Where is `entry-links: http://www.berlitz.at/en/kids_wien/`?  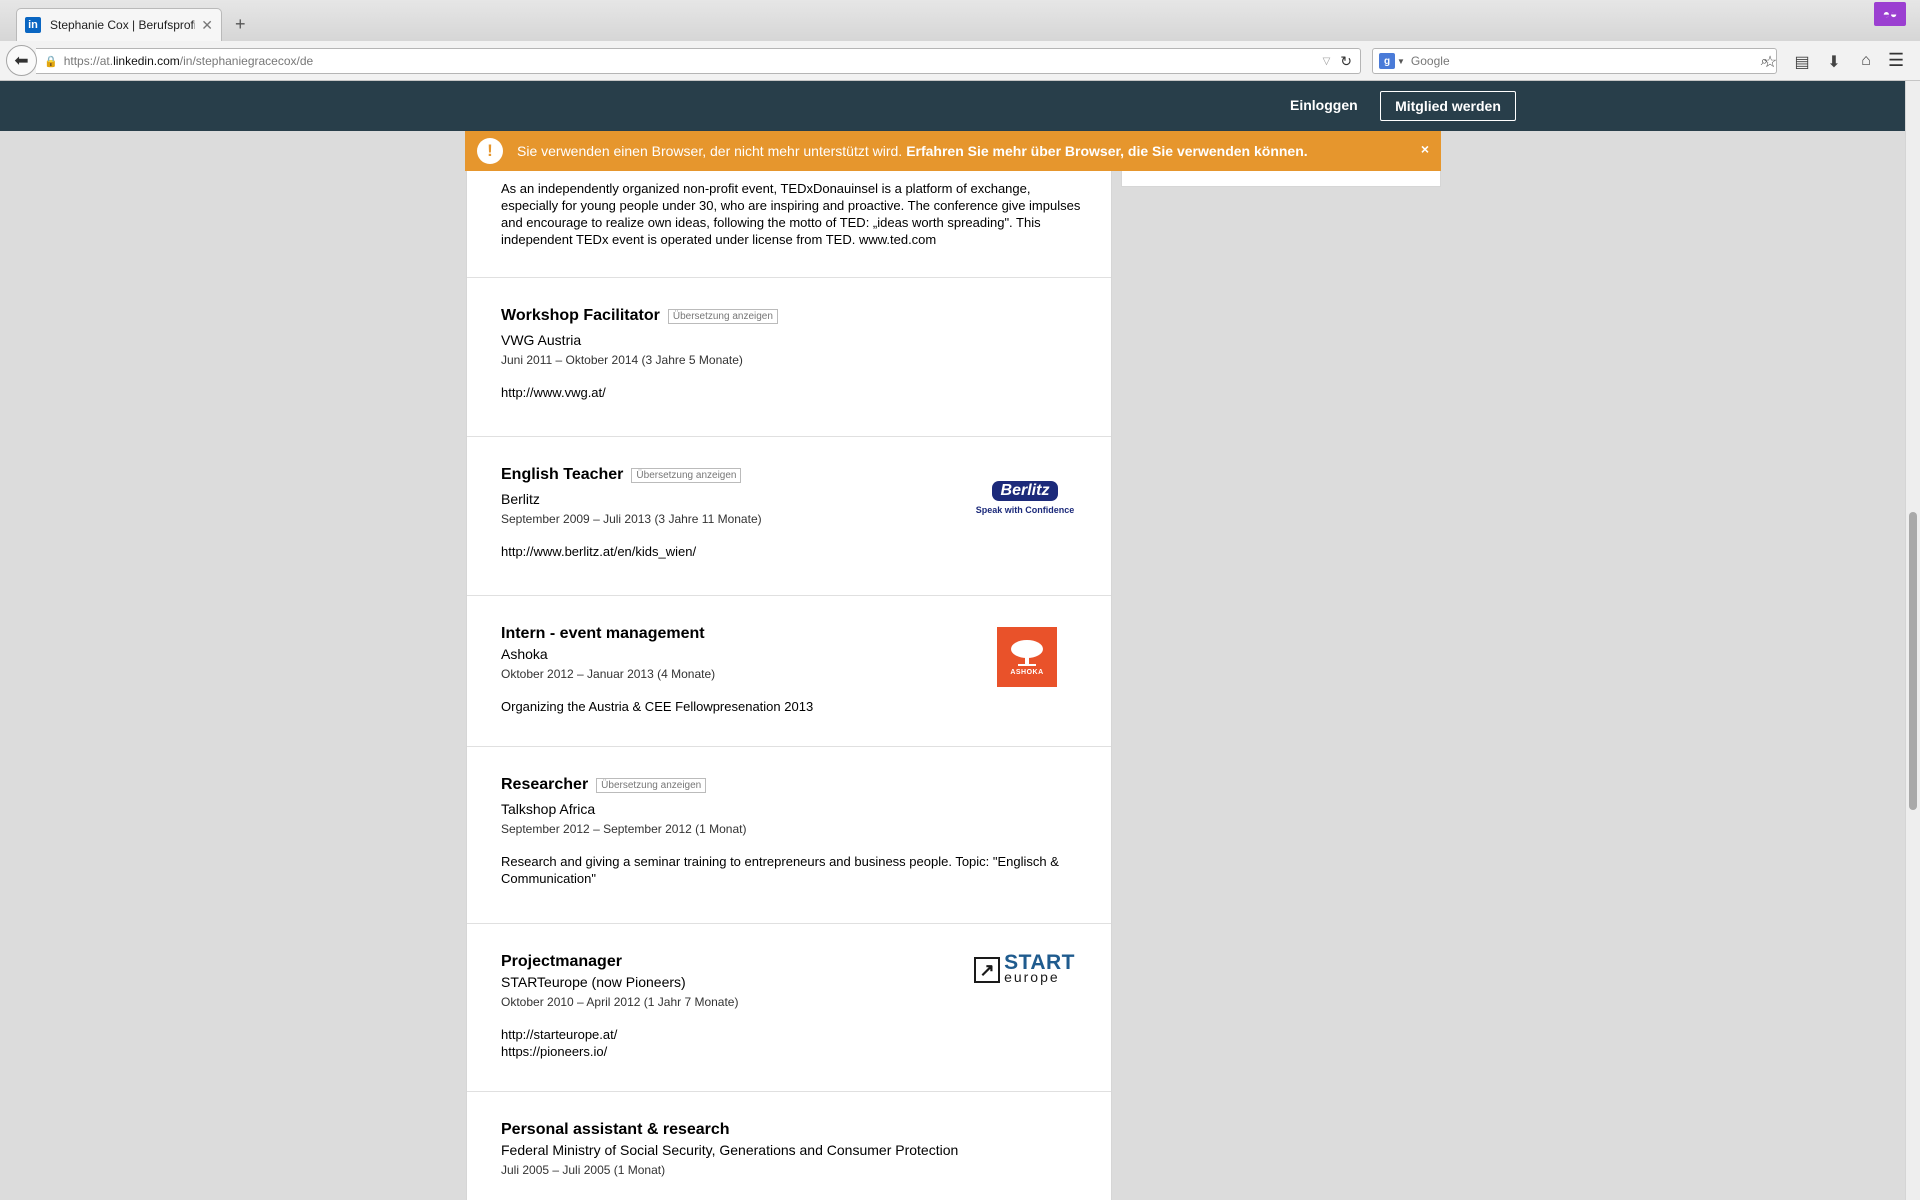
entry-links: http://www.berlitz.at/en/kids_wien/ is located at coordinates (789, 551).